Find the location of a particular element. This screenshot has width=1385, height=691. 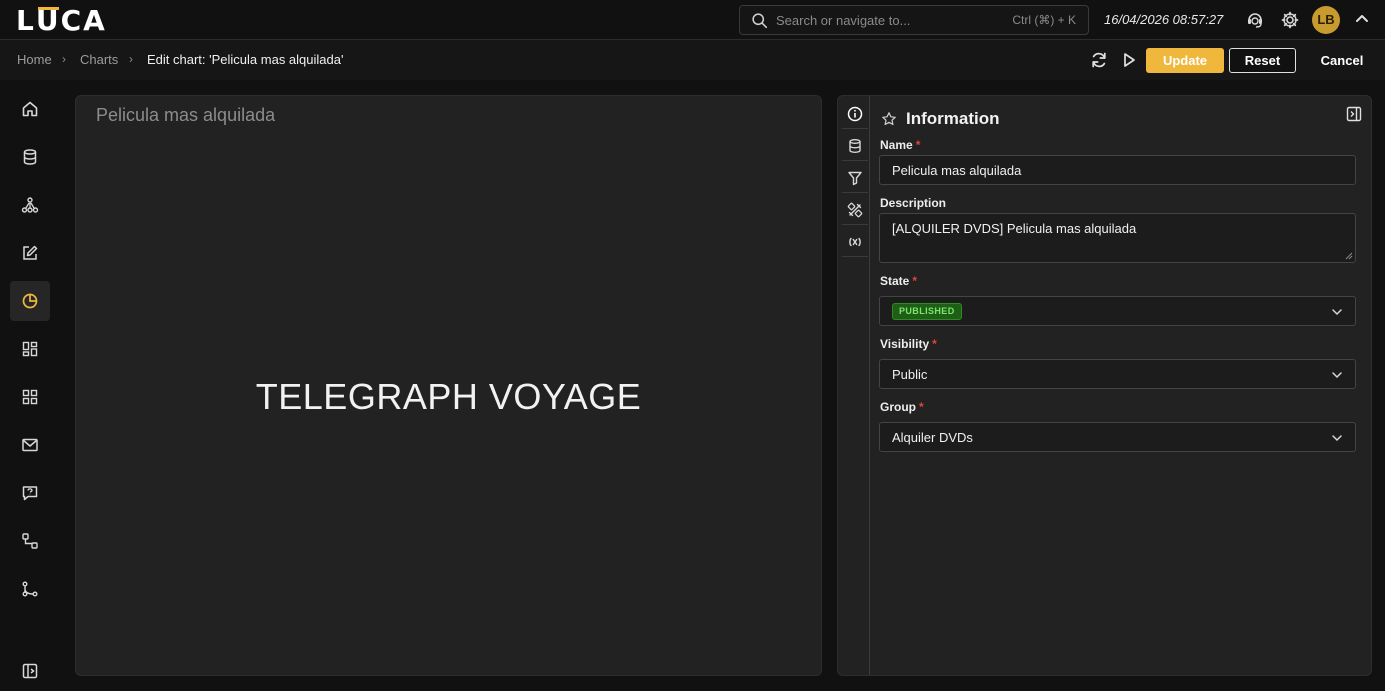

sidebar-item-branches is located at coordinates (30, 589).